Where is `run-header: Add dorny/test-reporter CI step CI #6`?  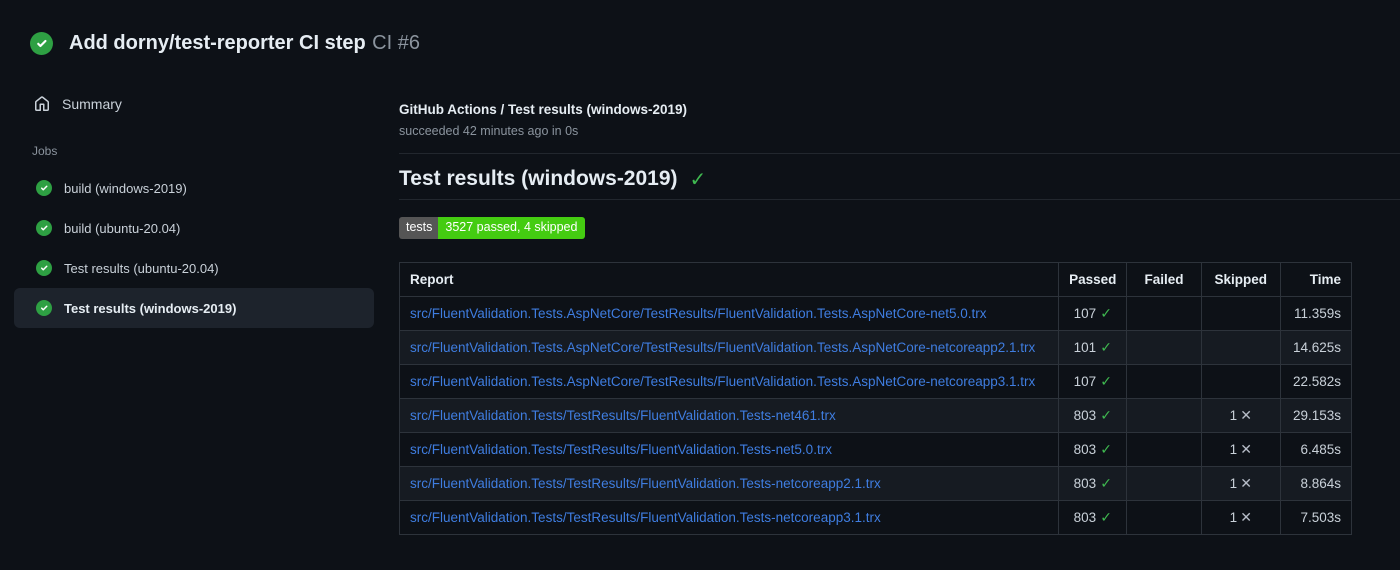
run-header: Add dorny/test-reporter CI step CI #6 is located at coordinates (225, 43).